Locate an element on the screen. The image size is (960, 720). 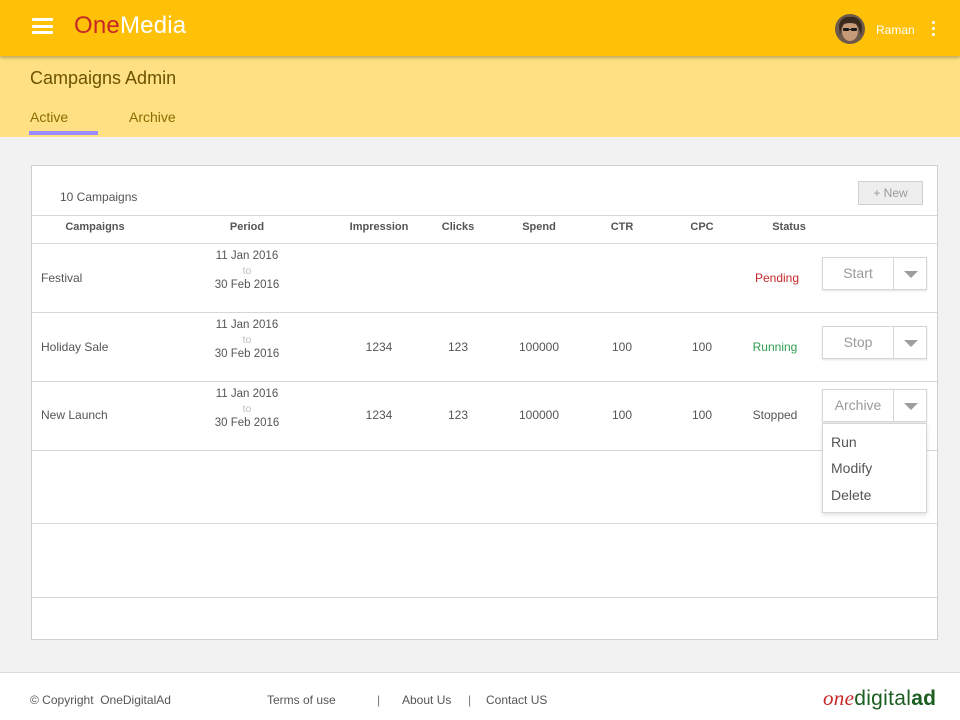
menu-item-delete: Delete is located at coordinates (851, 495).